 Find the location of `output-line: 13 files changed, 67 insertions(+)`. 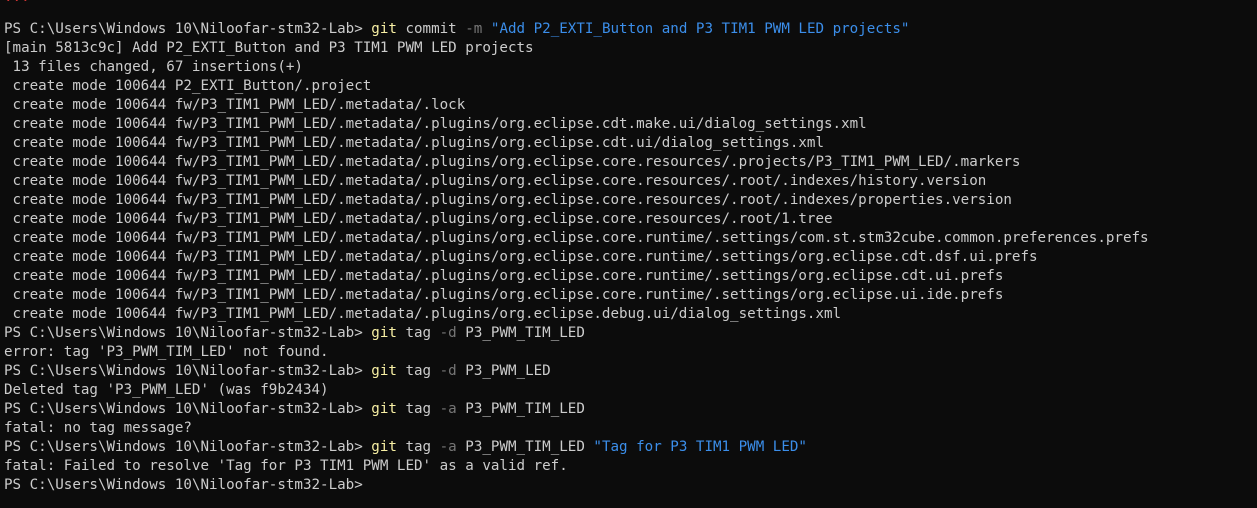

output-line: 13 files changed, 67 insertions(+) is located at coordinates (576, 67).